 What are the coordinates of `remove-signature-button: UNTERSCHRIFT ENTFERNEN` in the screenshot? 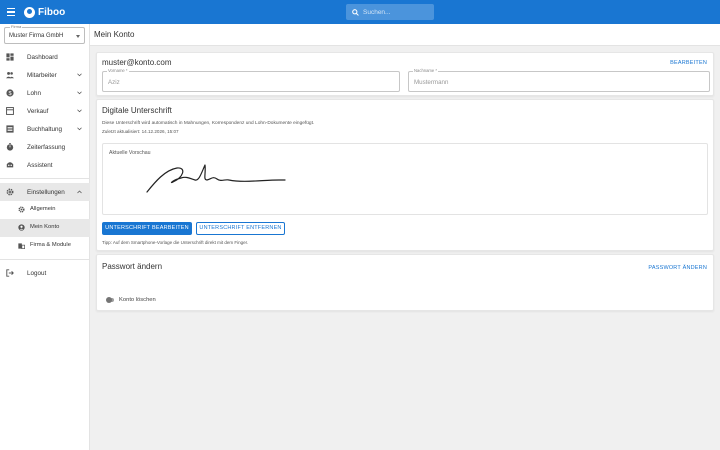 It's located at (240, 228).